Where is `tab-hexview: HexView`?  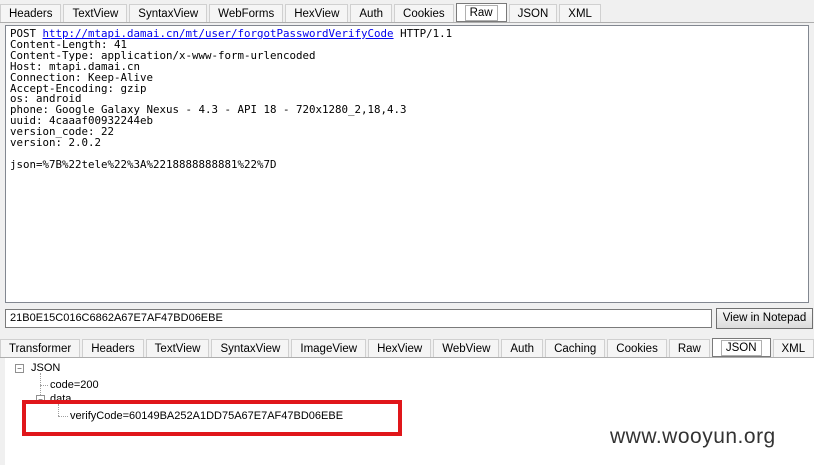 tab-hexview: HexView is located at coordinates (317, 13).